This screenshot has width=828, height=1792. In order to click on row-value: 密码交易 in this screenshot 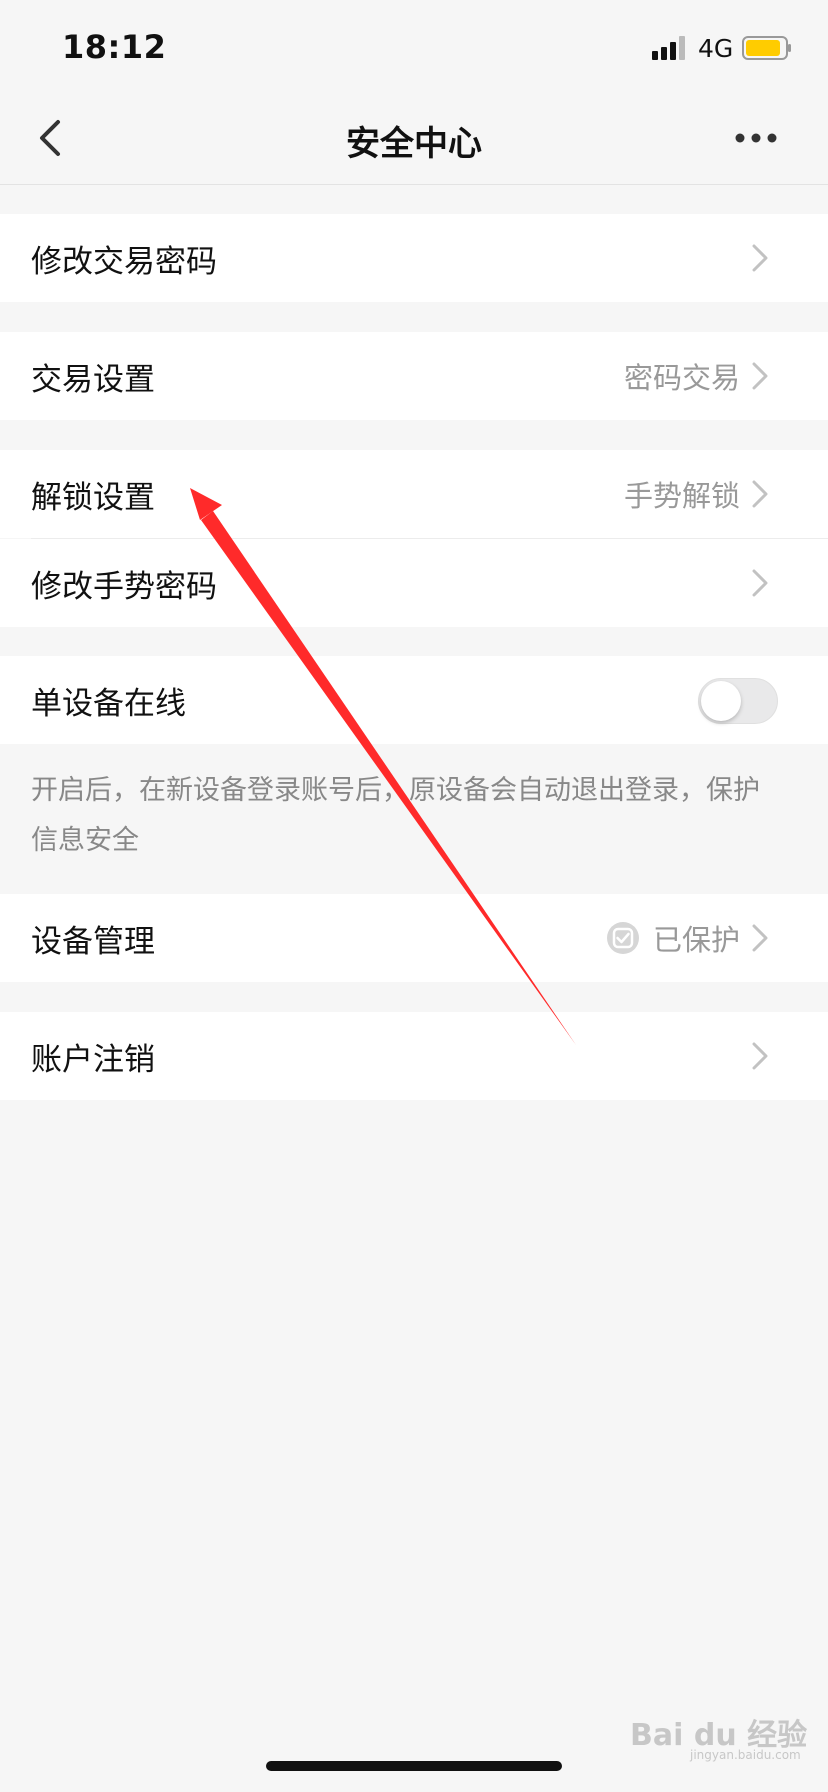, I will do `click(681, 378)`.